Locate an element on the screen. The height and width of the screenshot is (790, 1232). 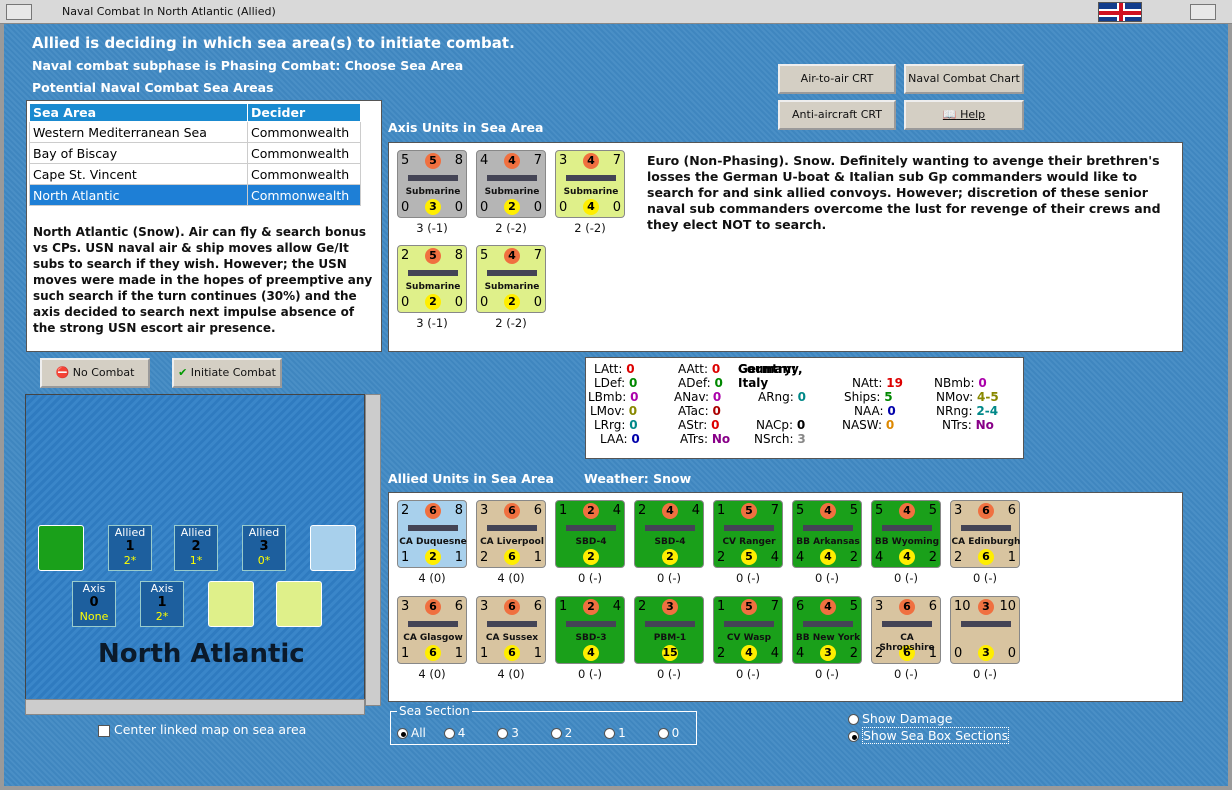
table-row-selected: North Atlantic Commonwealth is located at coordinates (195, 195).